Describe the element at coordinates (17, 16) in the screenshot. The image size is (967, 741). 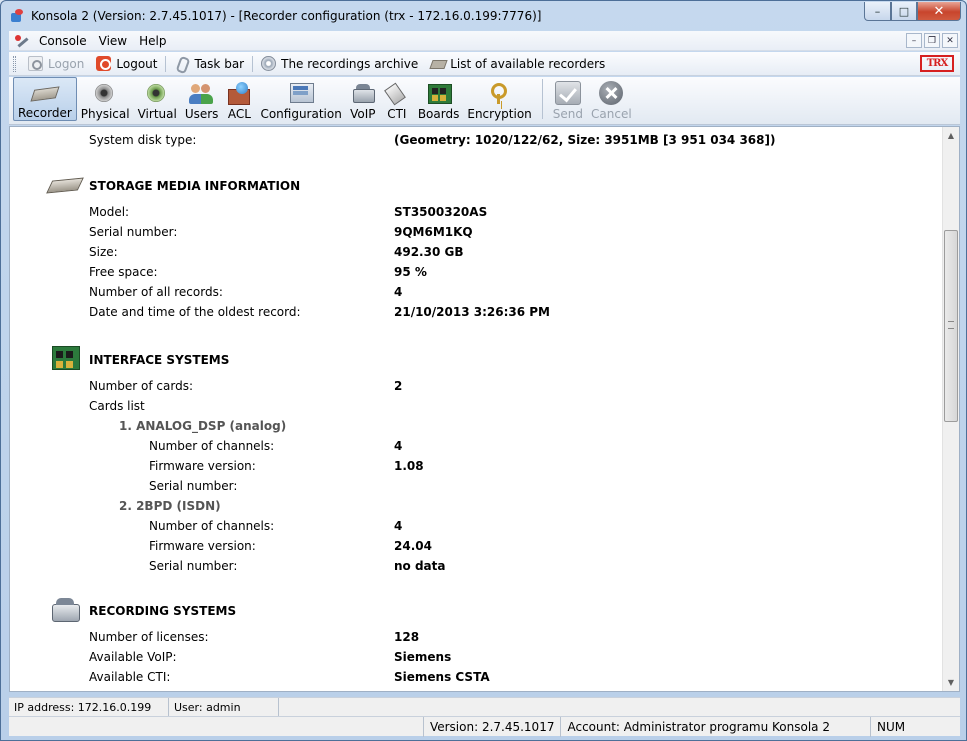
I see `app-icon` at that location.